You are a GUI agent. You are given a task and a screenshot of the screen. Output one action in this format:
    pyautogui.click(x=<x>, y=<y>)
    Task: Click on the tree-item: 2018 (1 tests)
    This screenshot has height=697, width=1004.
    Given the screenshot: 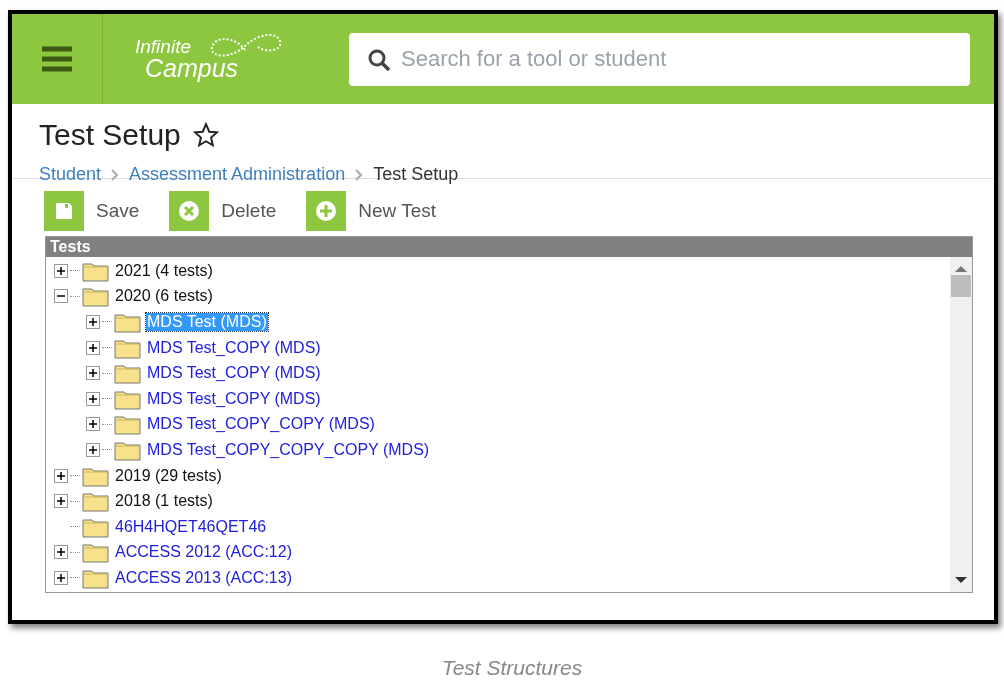 What is the action you would take?
    pyautogui.click(x=164, y=501)
    